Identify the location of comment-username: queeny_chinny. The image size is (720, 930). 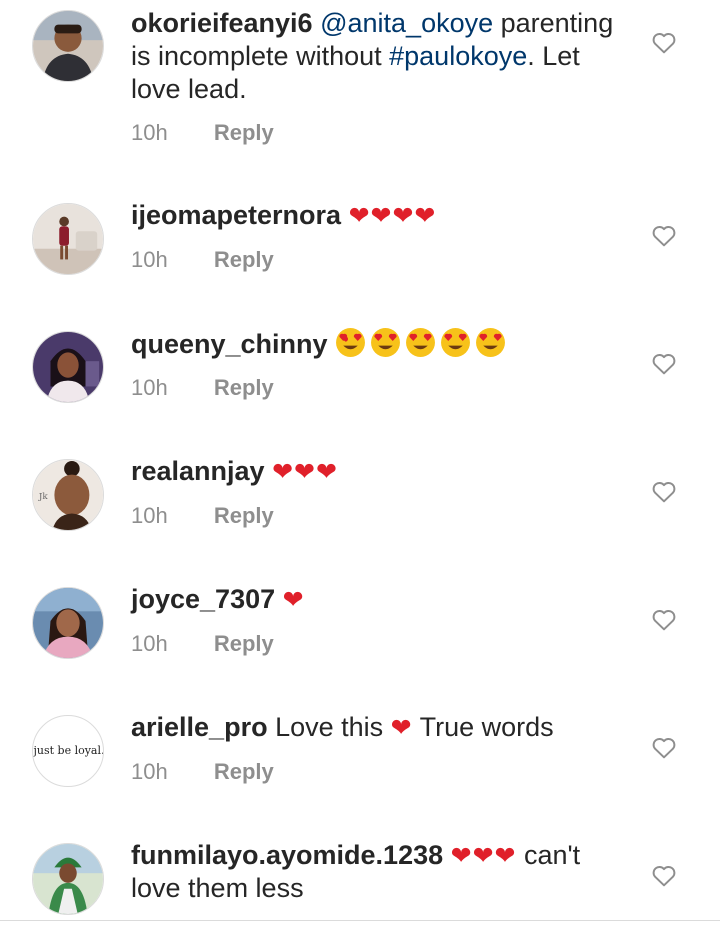
(229, 344).